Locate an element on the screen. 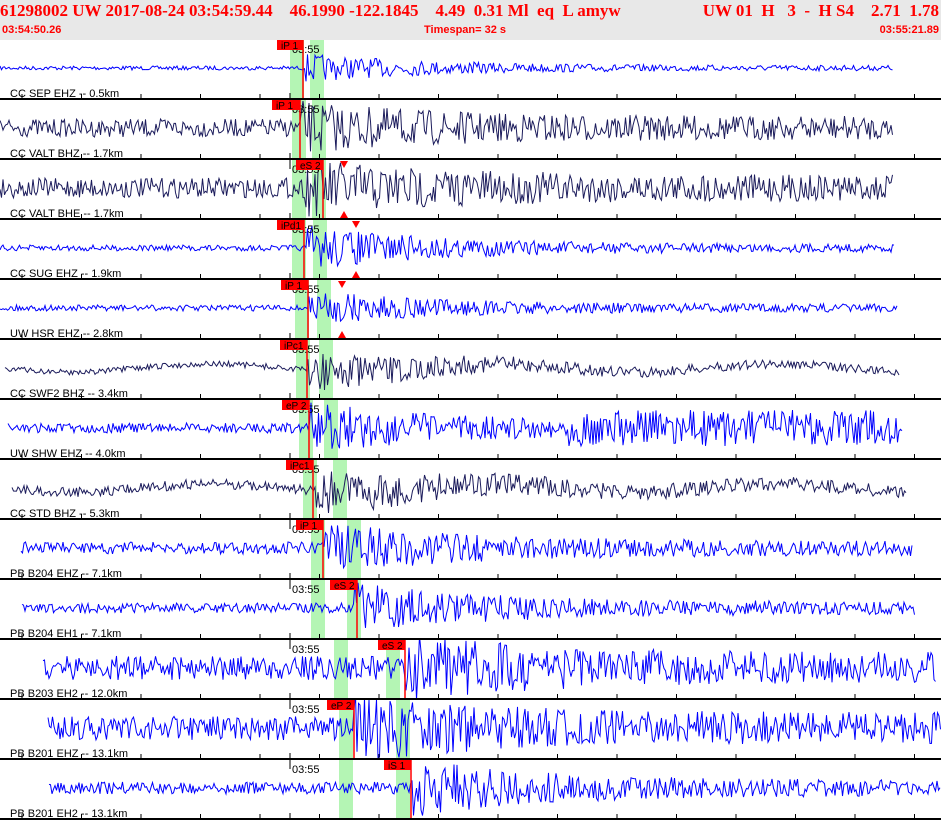 The height and width of the screenshot is (820, 941). trace-panel: 03:55iPd1CC SUG EHZ -- 1.9km is located at coordinates (470, 250).